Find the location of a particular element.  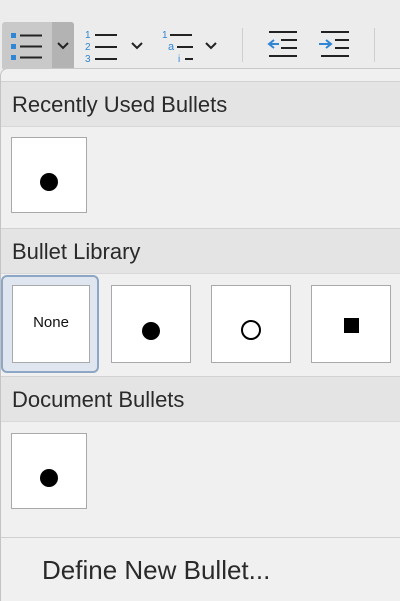

numbered-glyph-3: 3 is located at coordinates (88, 59).